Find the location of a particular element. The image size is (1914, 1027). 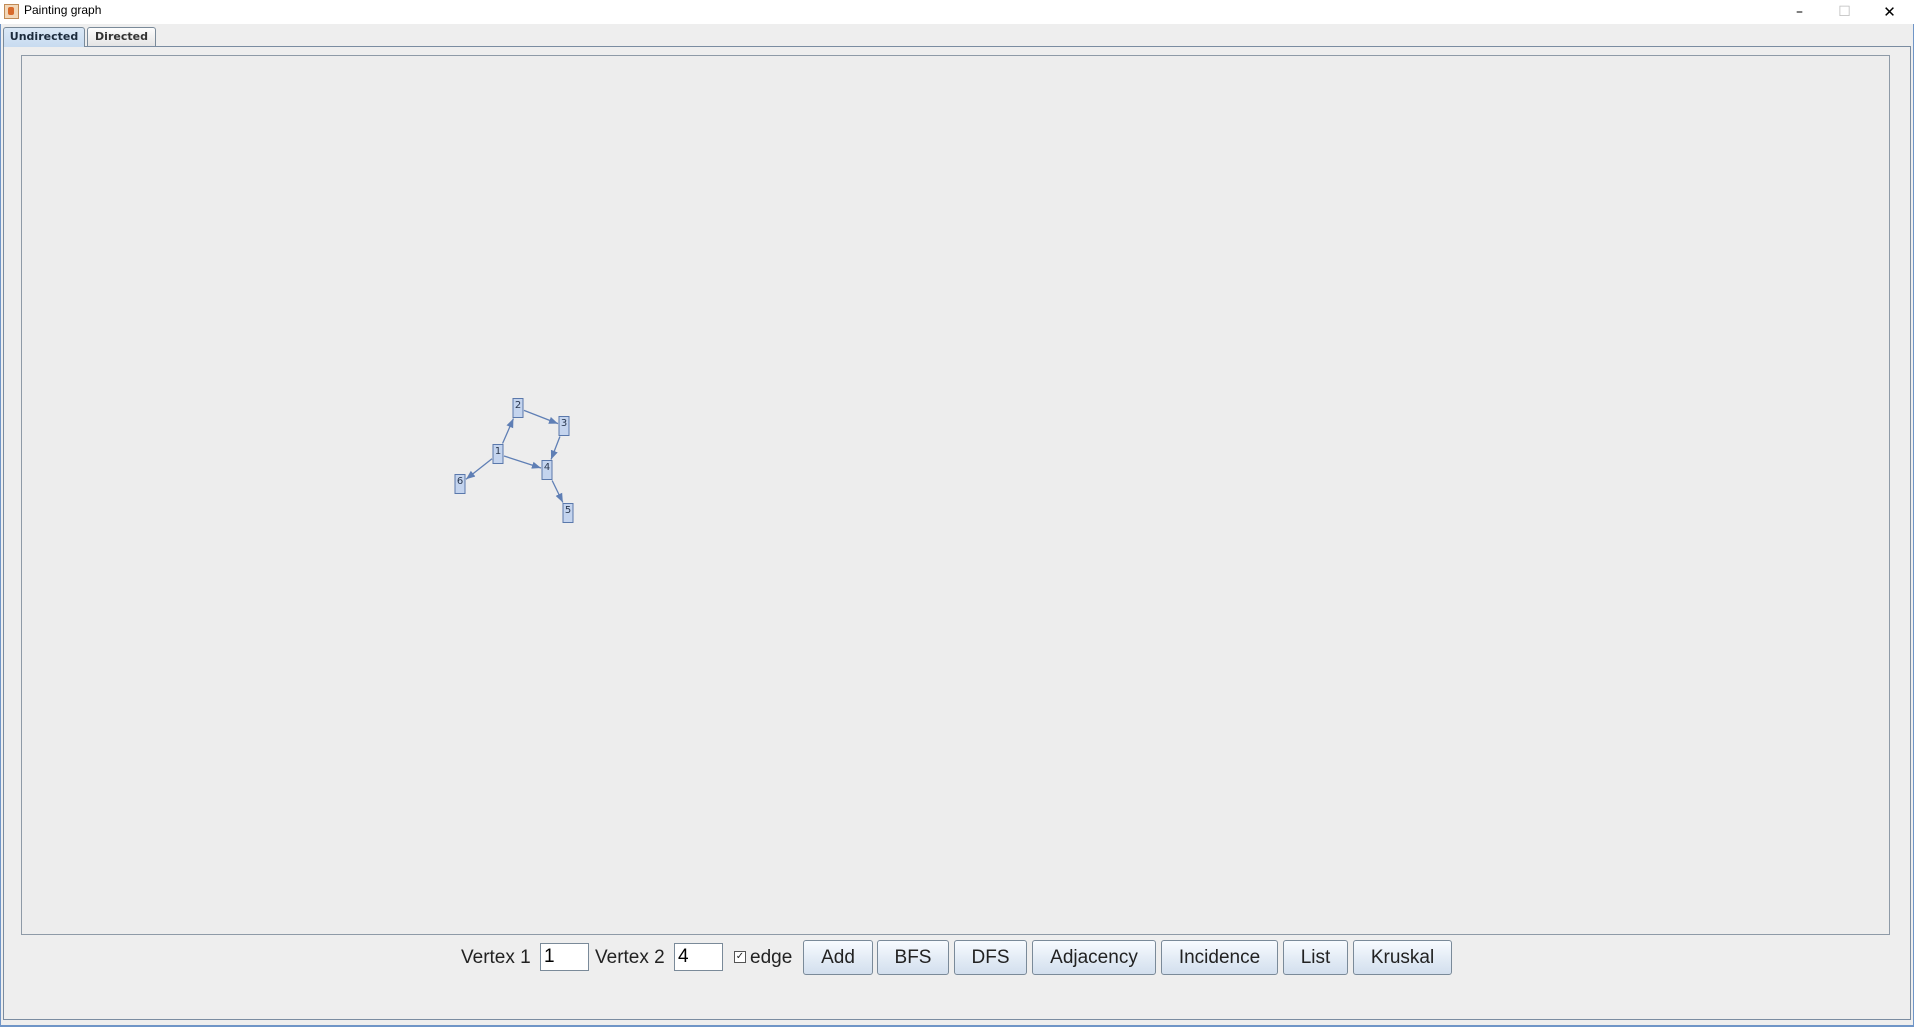

graph-vertex-3: 3 is located at coordinates (564, 426).